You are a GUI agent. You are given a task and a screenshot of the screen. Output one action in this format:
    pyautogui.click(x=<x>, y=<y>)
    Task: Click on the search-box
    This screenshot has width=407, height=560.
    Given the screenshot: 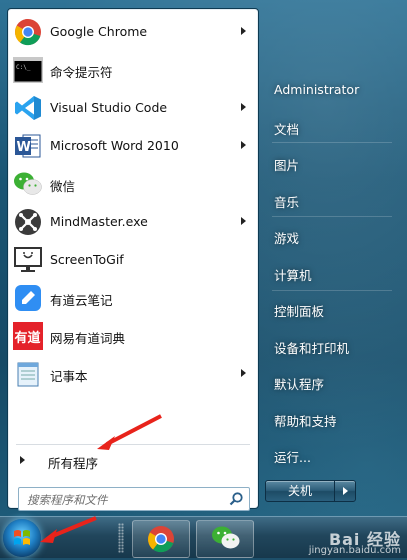 What is the action you would take?
    pyautogui.click(x=134, y=499)
    